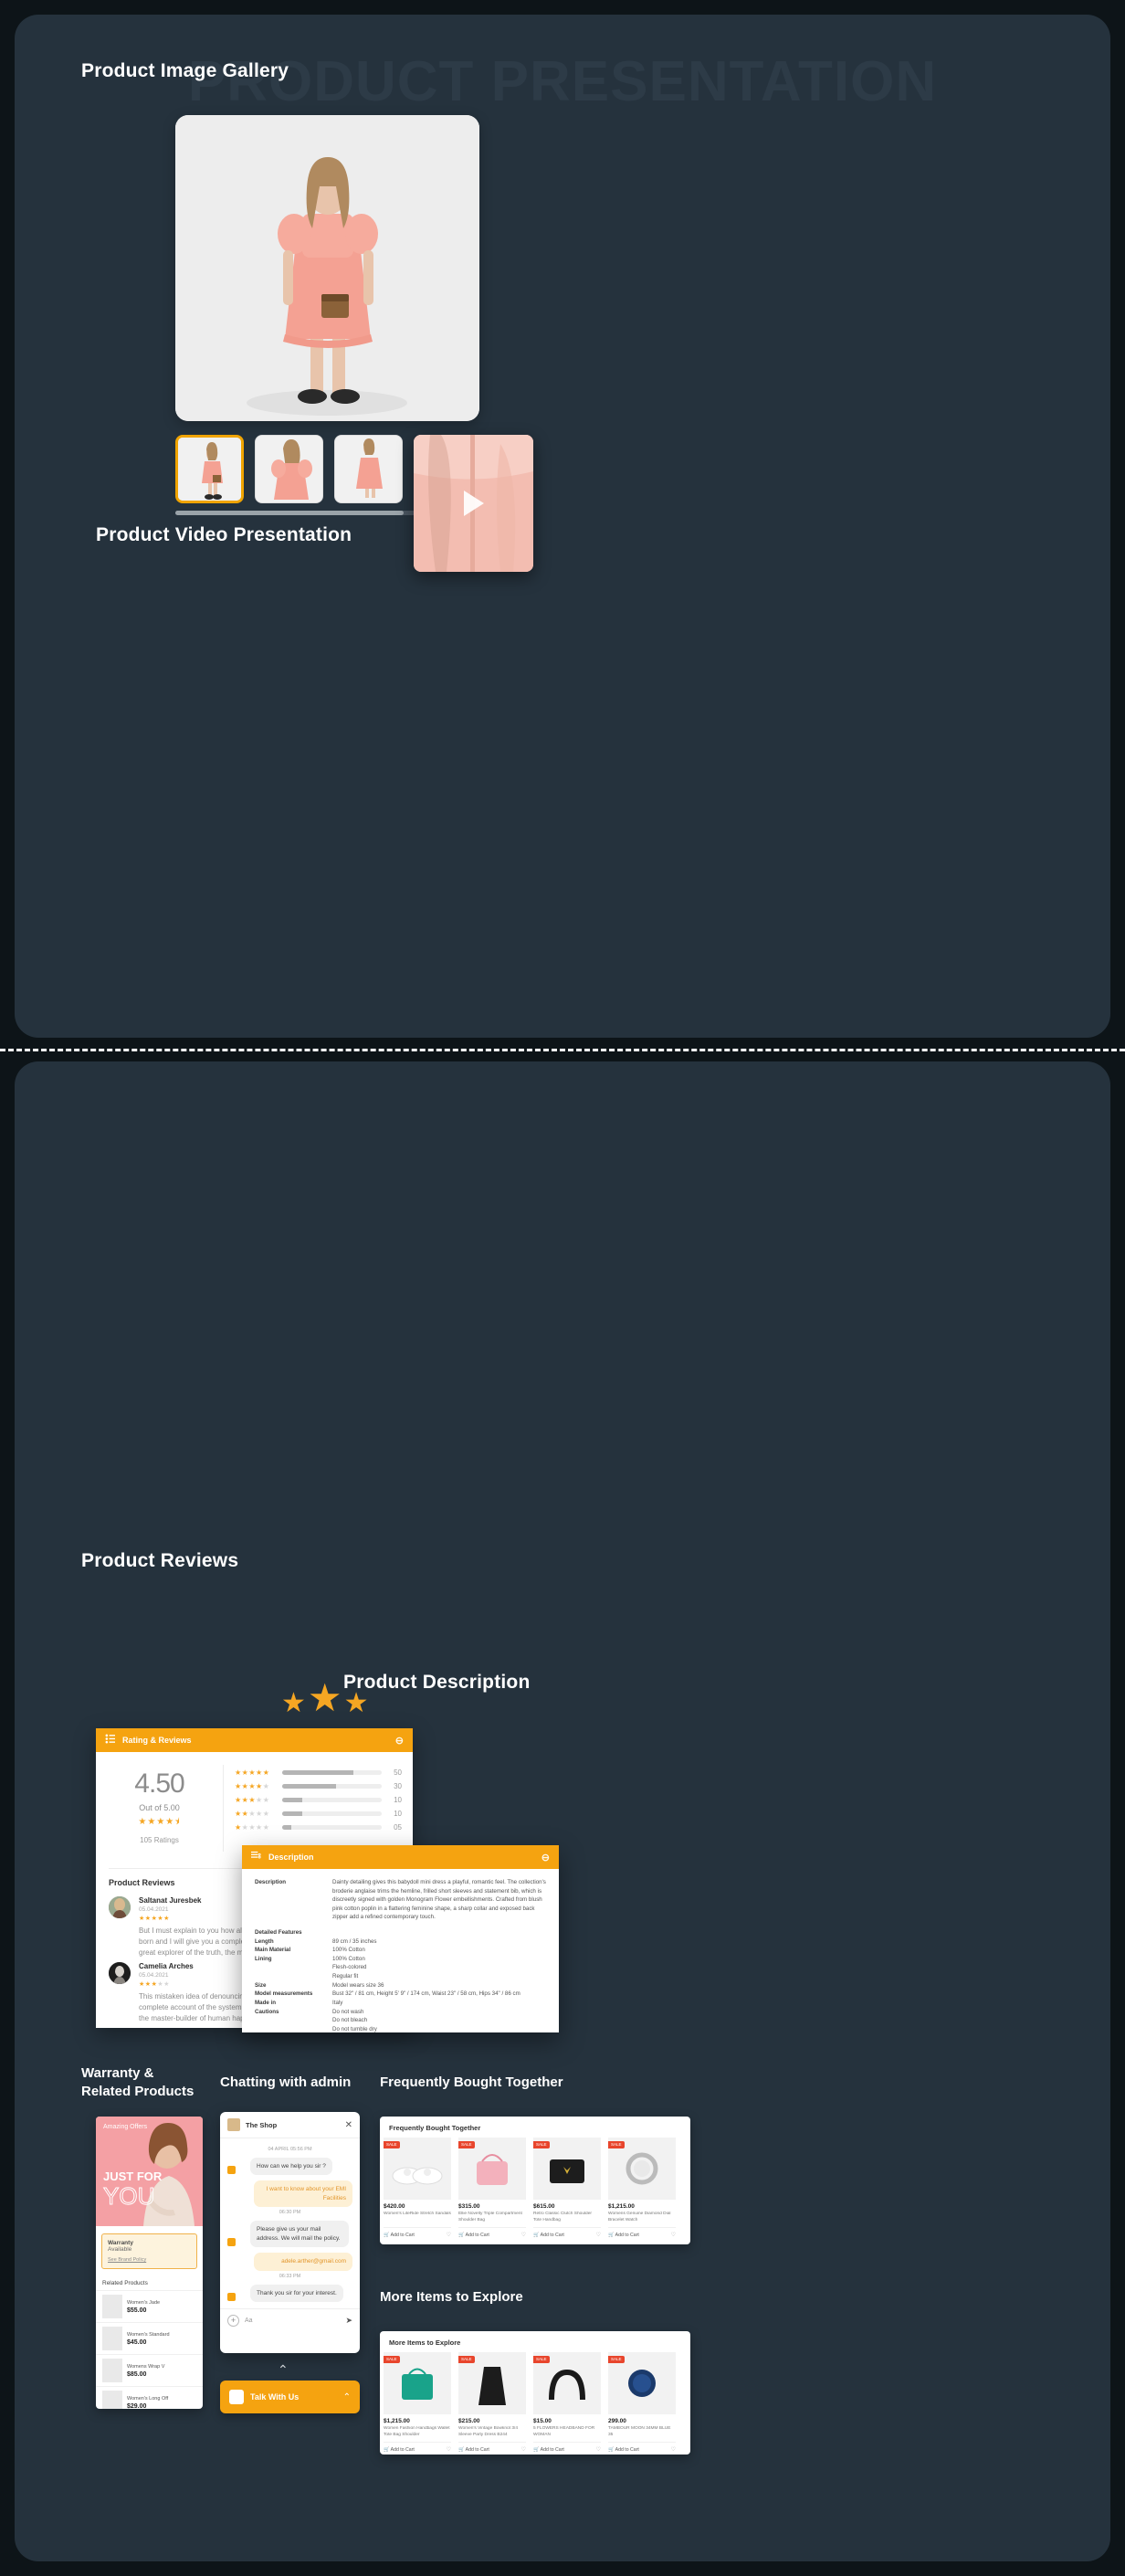  Describe the element at coordinates (149, 2171) in the screenshot. I see `promo-banner: Amazing Offers JUST FOR YOU` at that location.